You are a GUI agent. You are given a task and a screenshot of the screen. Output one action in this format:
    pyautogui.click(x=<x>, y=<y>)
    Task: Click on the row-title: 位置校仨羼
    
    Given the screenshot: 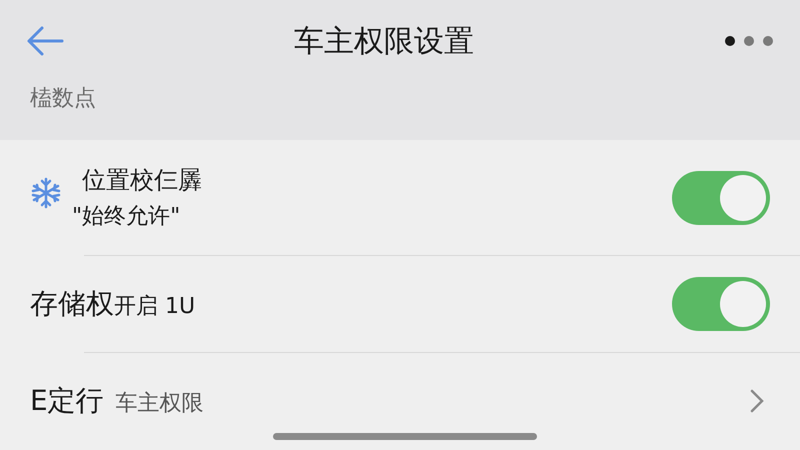 What is the action you would take?
    pyautogui.click(x=142, y=180)
    